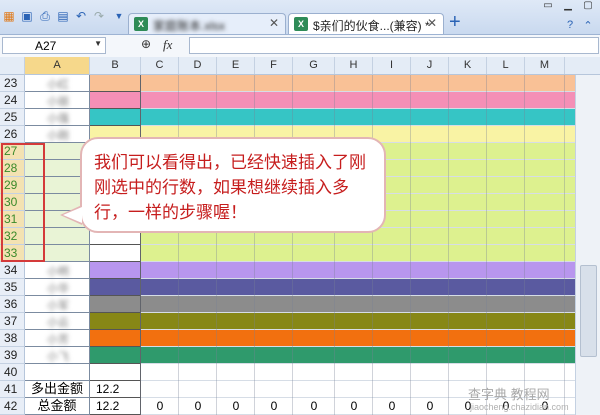 The width and height of the screenshot is (600, 415). Describe the element at coordinates (207, 23) in the screenshot. I see `tab-workbook-1: X 家庭账本.xlsx ✕` at that location.